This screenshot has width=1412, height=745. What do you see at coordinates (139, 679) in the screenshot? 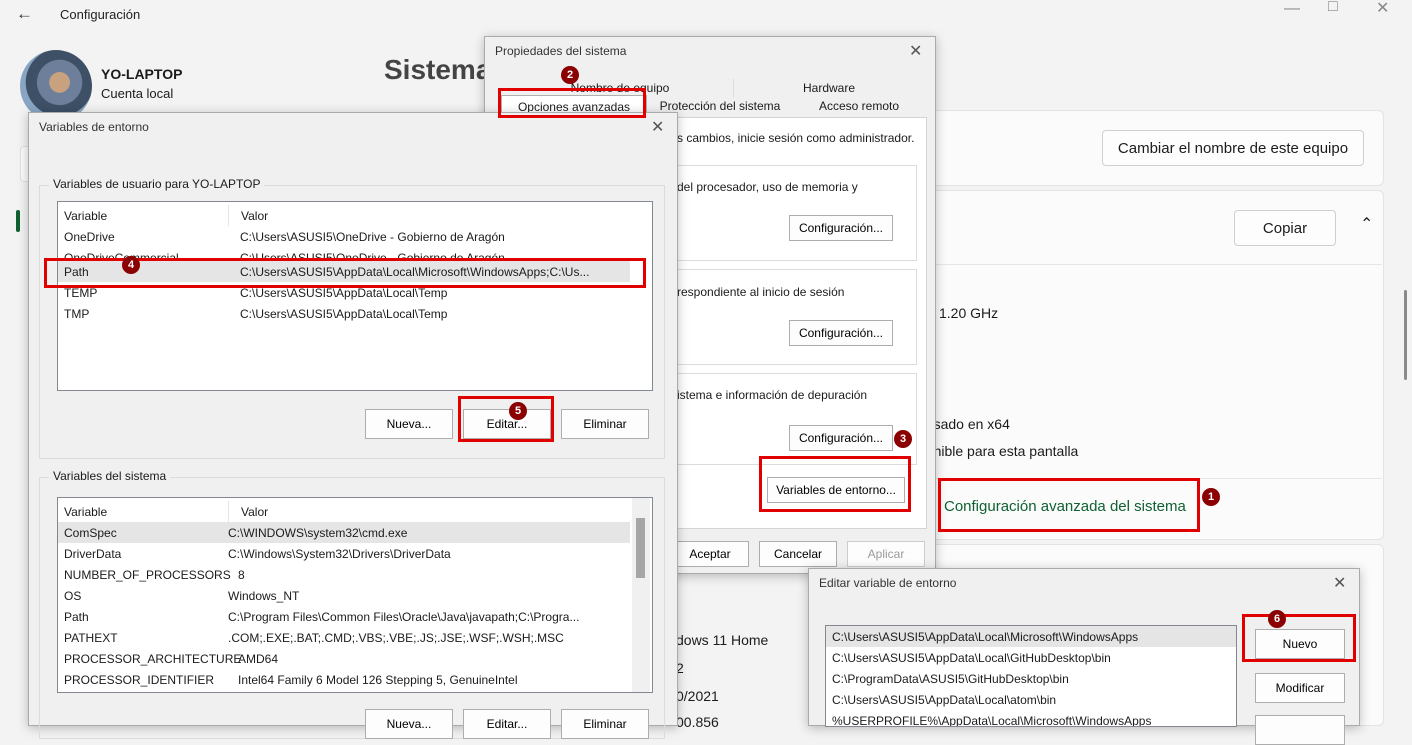
I see `var-name: PROCESSOR_IDENTIFIER` at bounding box center [139, 679].